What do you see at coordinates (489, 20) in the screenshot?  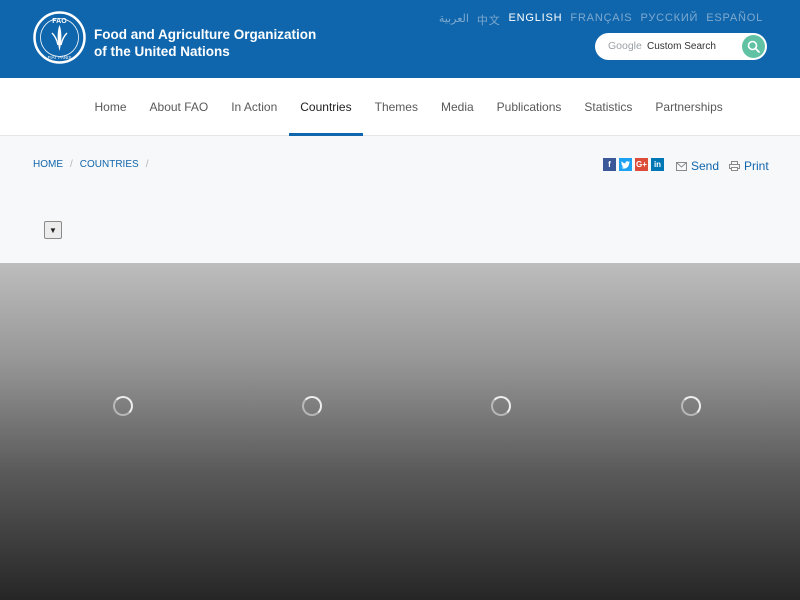 I see `lang-chinese: 中文` at bounding box center [489, 20].